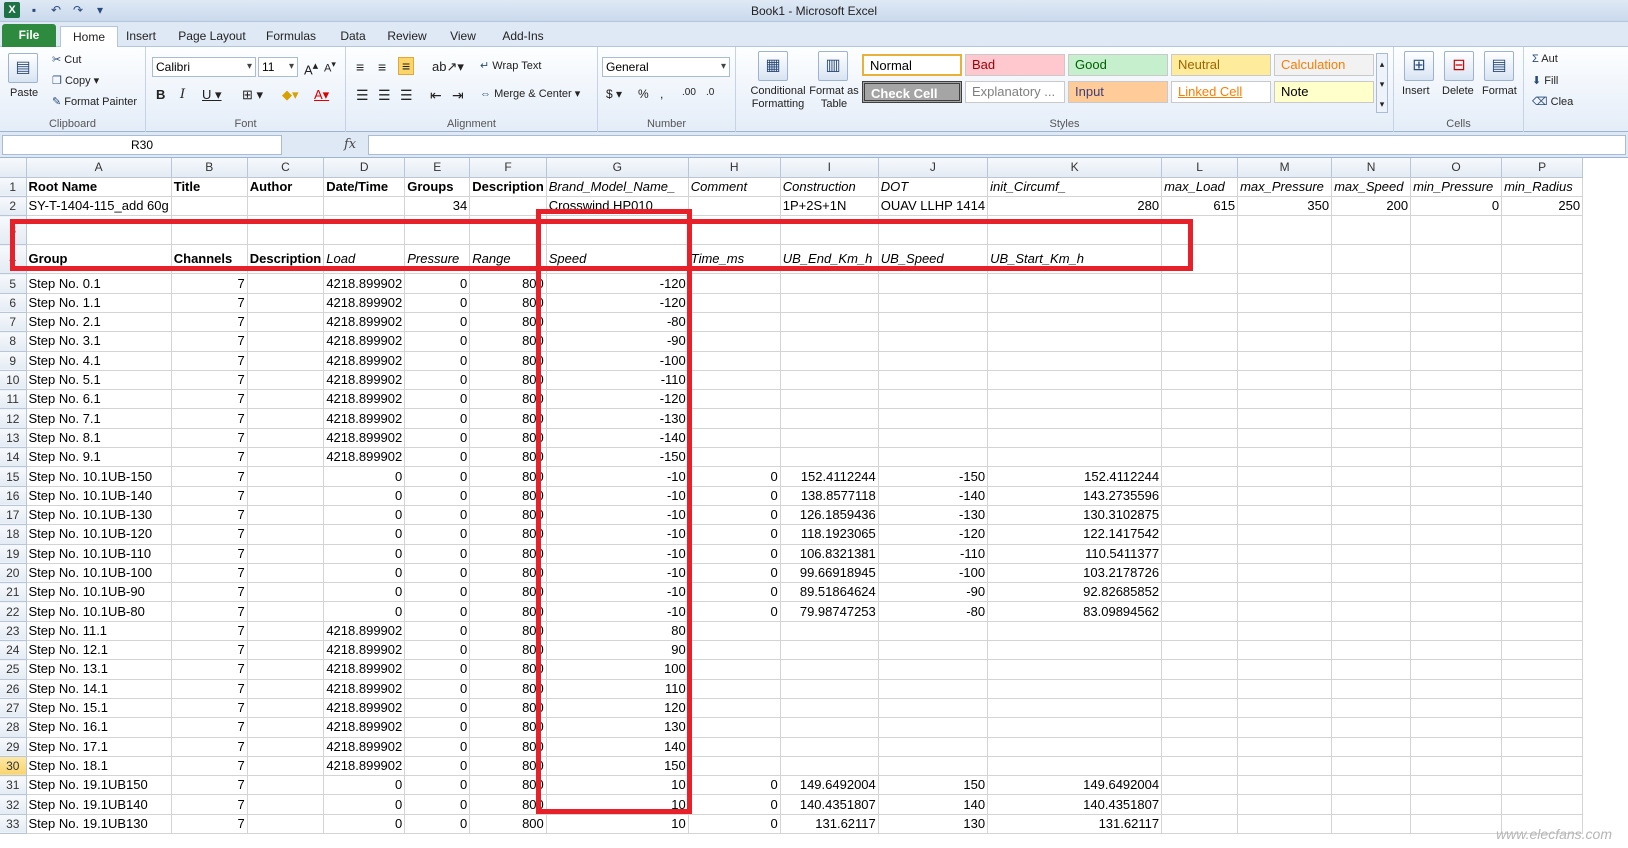 The image size is (1628, 848). What do you see at coordinates (1285, 689) in the screenshot?
I see `cell-m26` at bounding box center [1285, 689].